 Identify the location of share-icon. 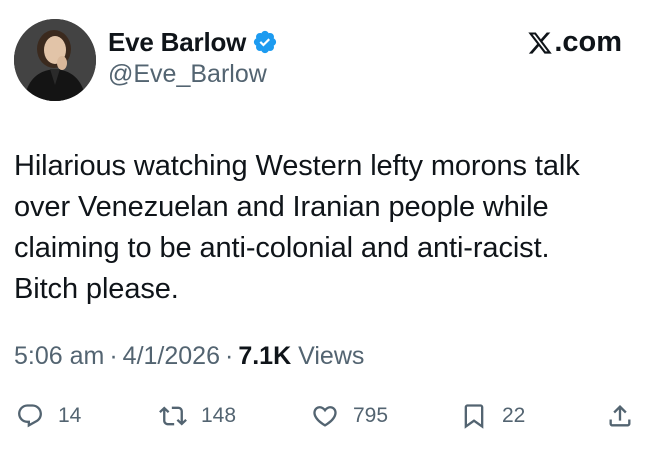
(620, 416).